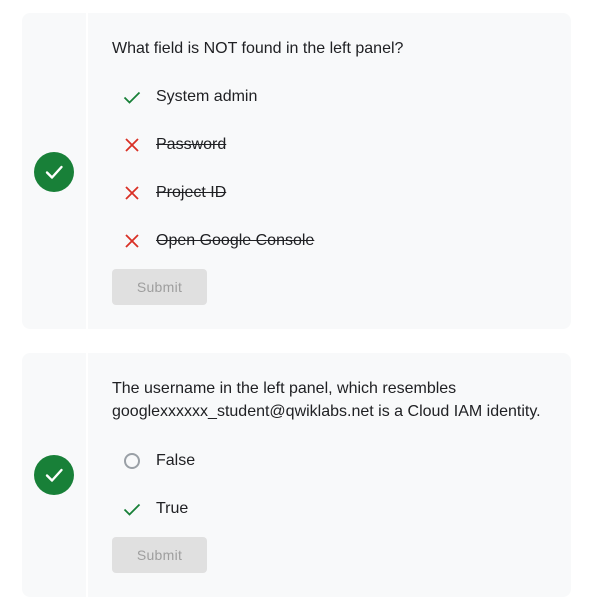  I want to click on option-system-admin: System admin, so click(184, 97).